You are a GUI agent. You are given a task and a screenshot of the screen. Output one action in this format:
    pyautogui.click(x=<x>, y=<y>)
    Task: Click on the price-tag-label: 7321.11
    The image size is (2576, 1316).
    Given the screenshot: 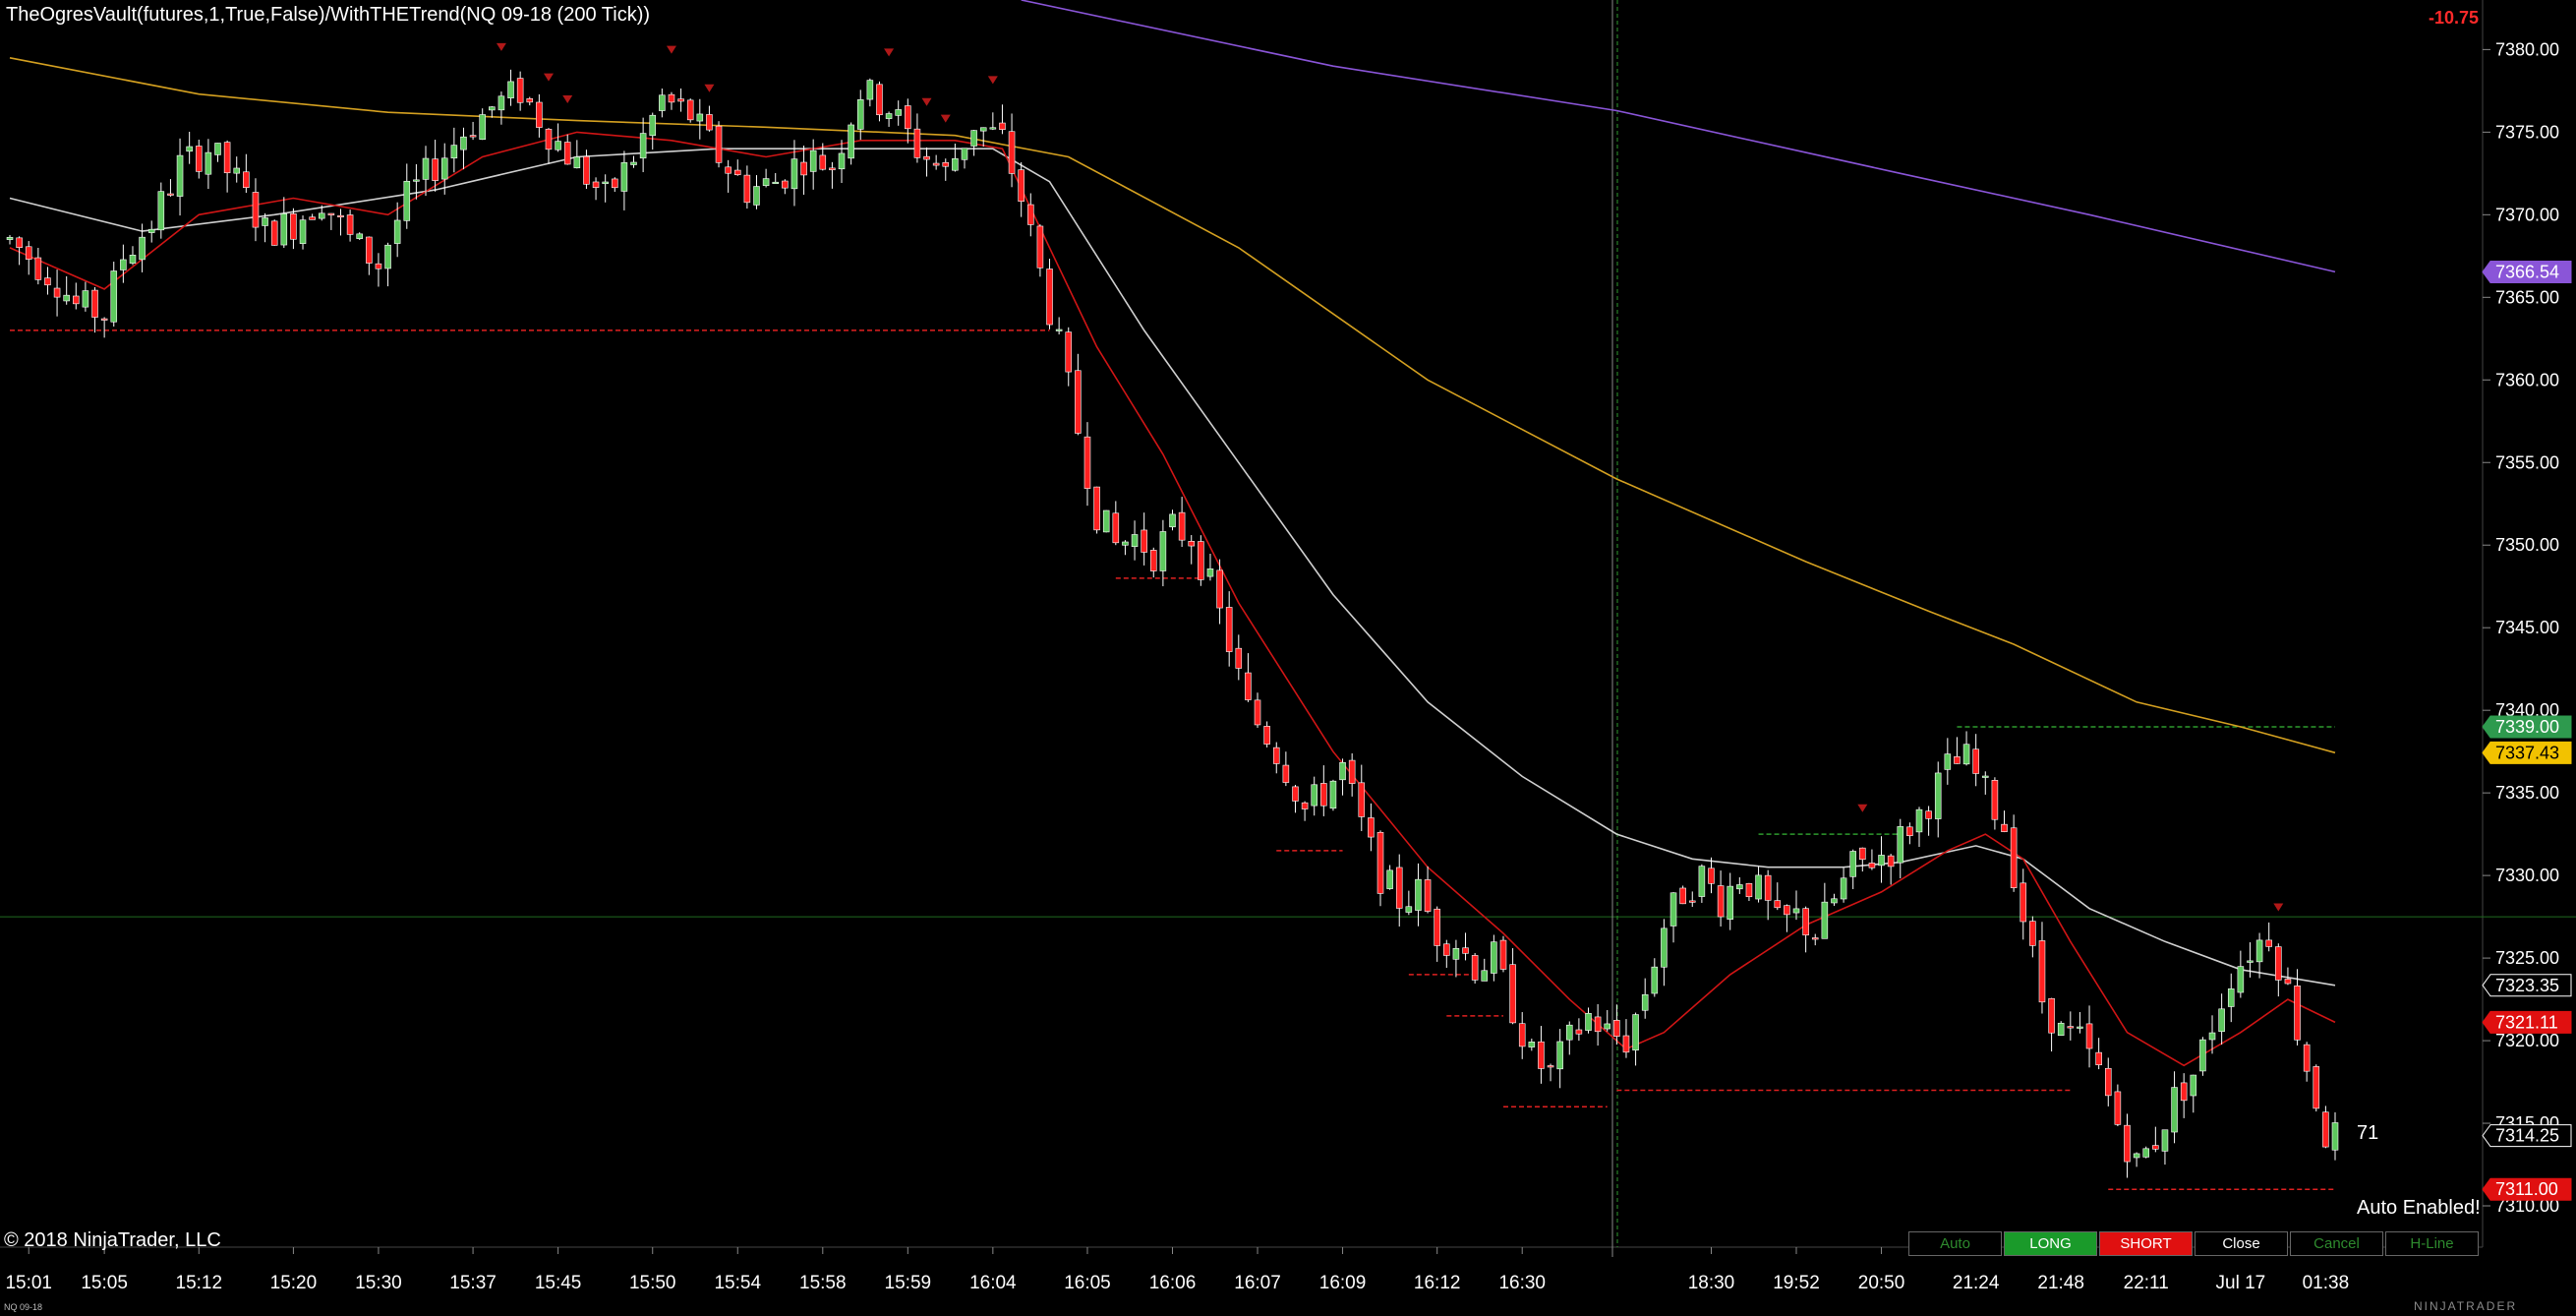 What is the action you would take?
    pyautogui.click(x=2526, y=1022)
    